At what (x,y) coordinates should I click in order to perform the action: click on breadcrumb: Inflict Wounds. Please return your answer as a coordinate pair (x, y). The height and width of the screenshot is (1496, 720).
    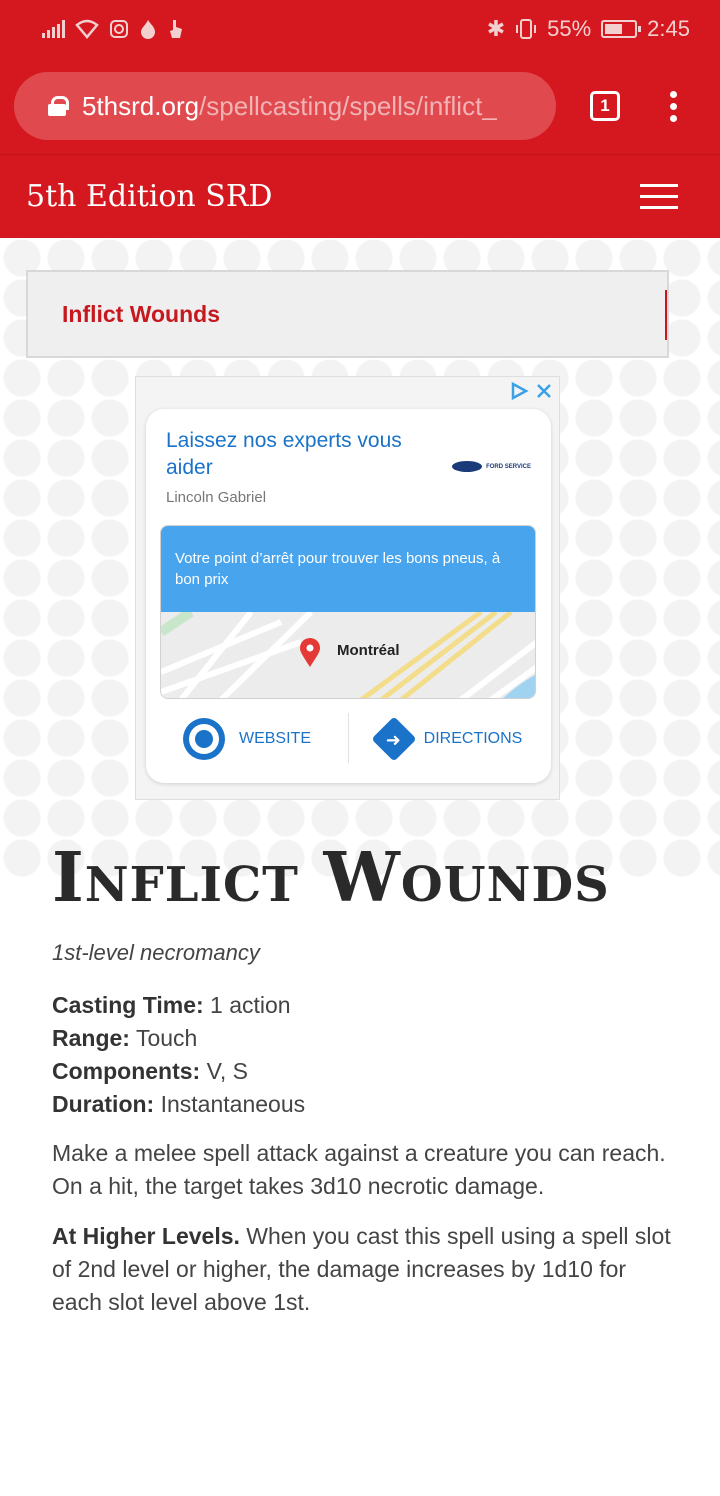
    Looking at the image, I should click on (347, 314).